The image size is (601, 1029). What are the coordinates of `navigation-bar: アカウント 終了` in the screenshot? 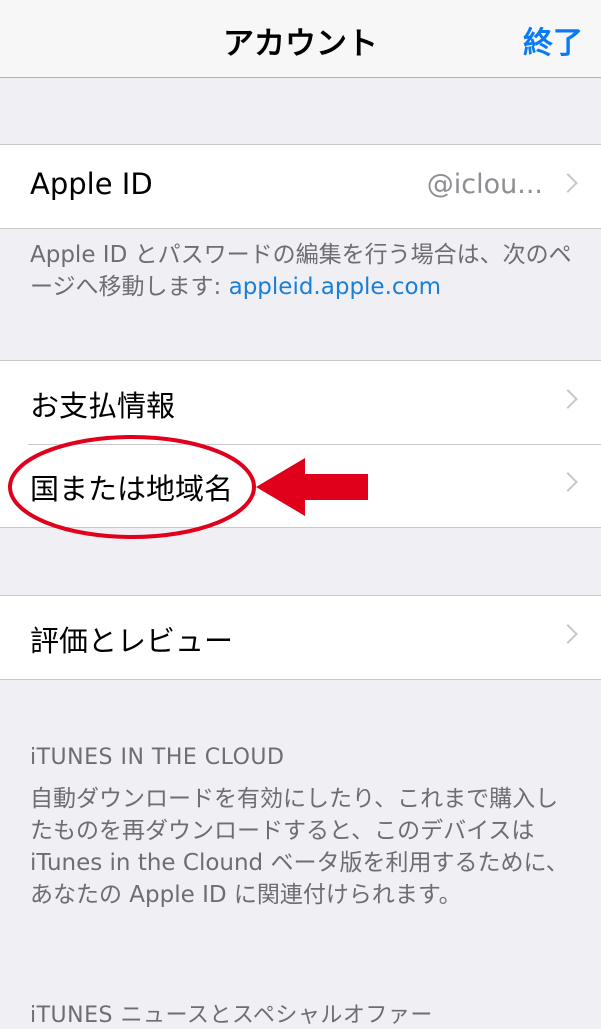 It's located at (300, 39).